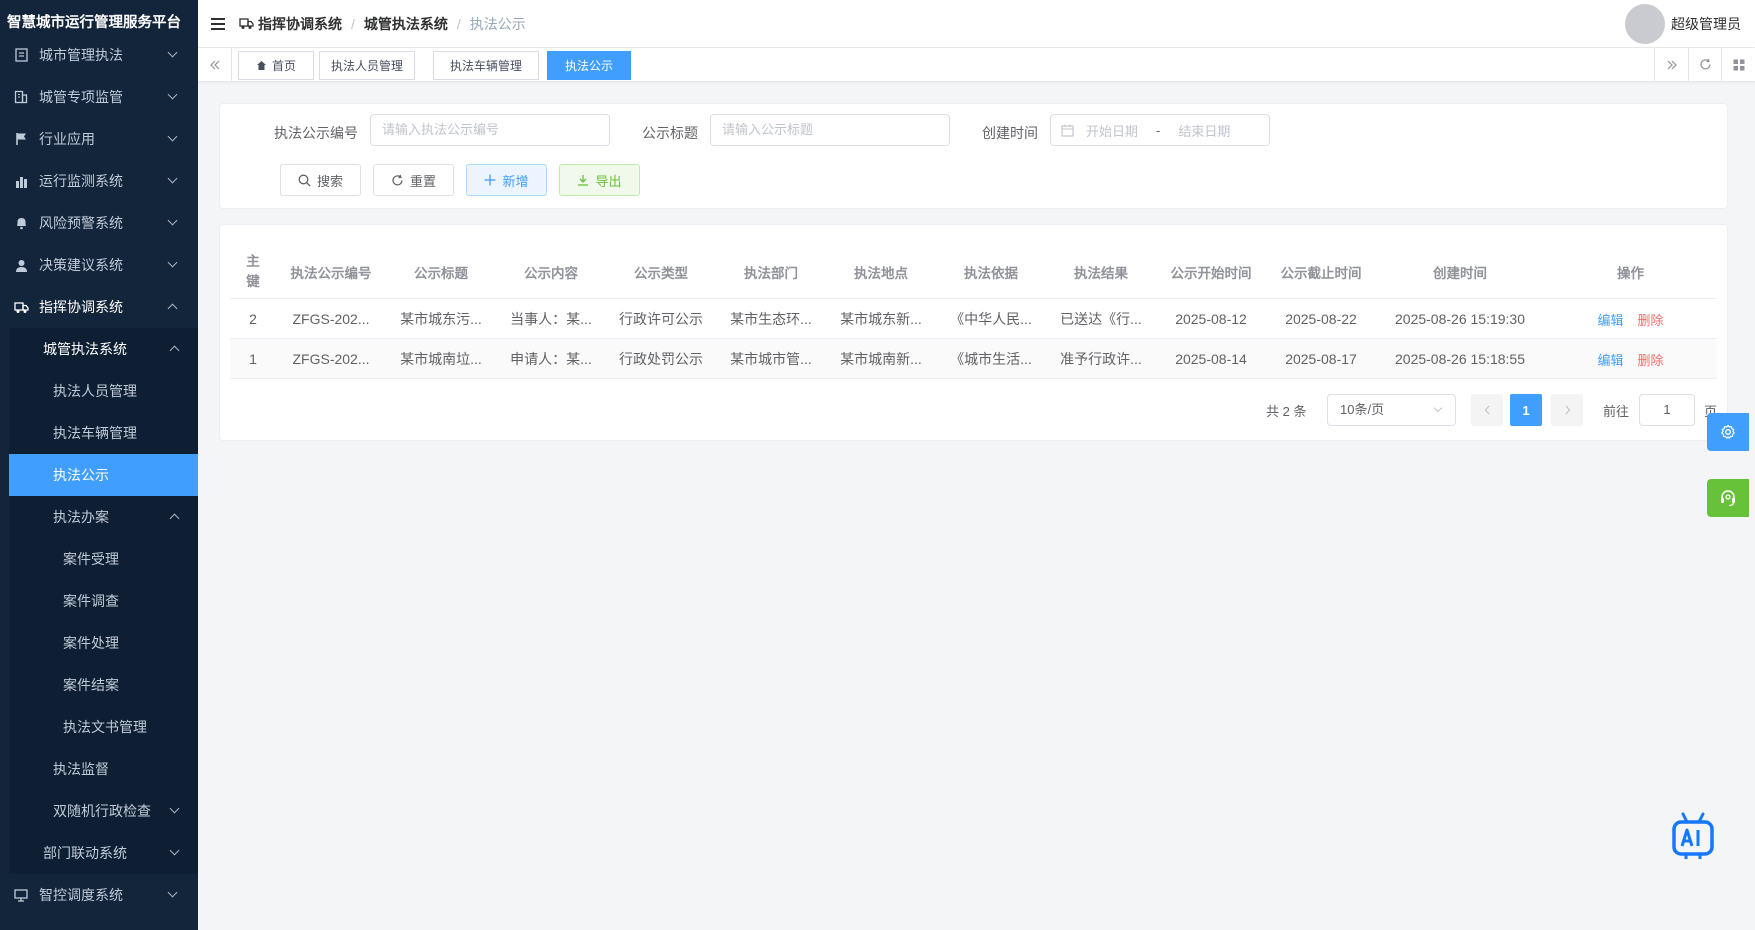 The width and height of the screenshot is (1755, 930). What do you see at coordinates (99, 223) in the screenshot?
I see `sidebar-item-risk-warning: 风险预警系统` at bounding box center [99, 223].